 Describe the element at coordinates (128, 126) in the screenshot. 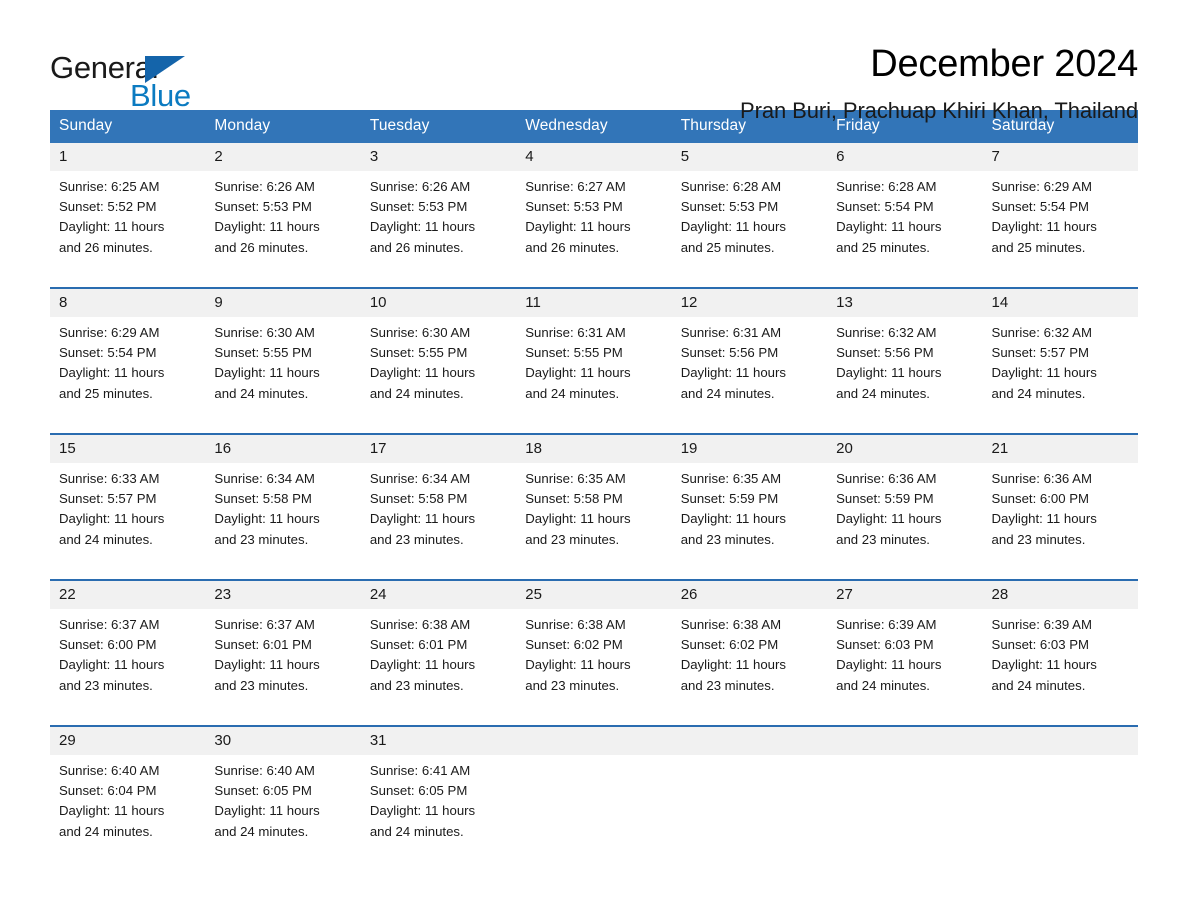

I see `weekday-header-sunday: Sunday` at that location.